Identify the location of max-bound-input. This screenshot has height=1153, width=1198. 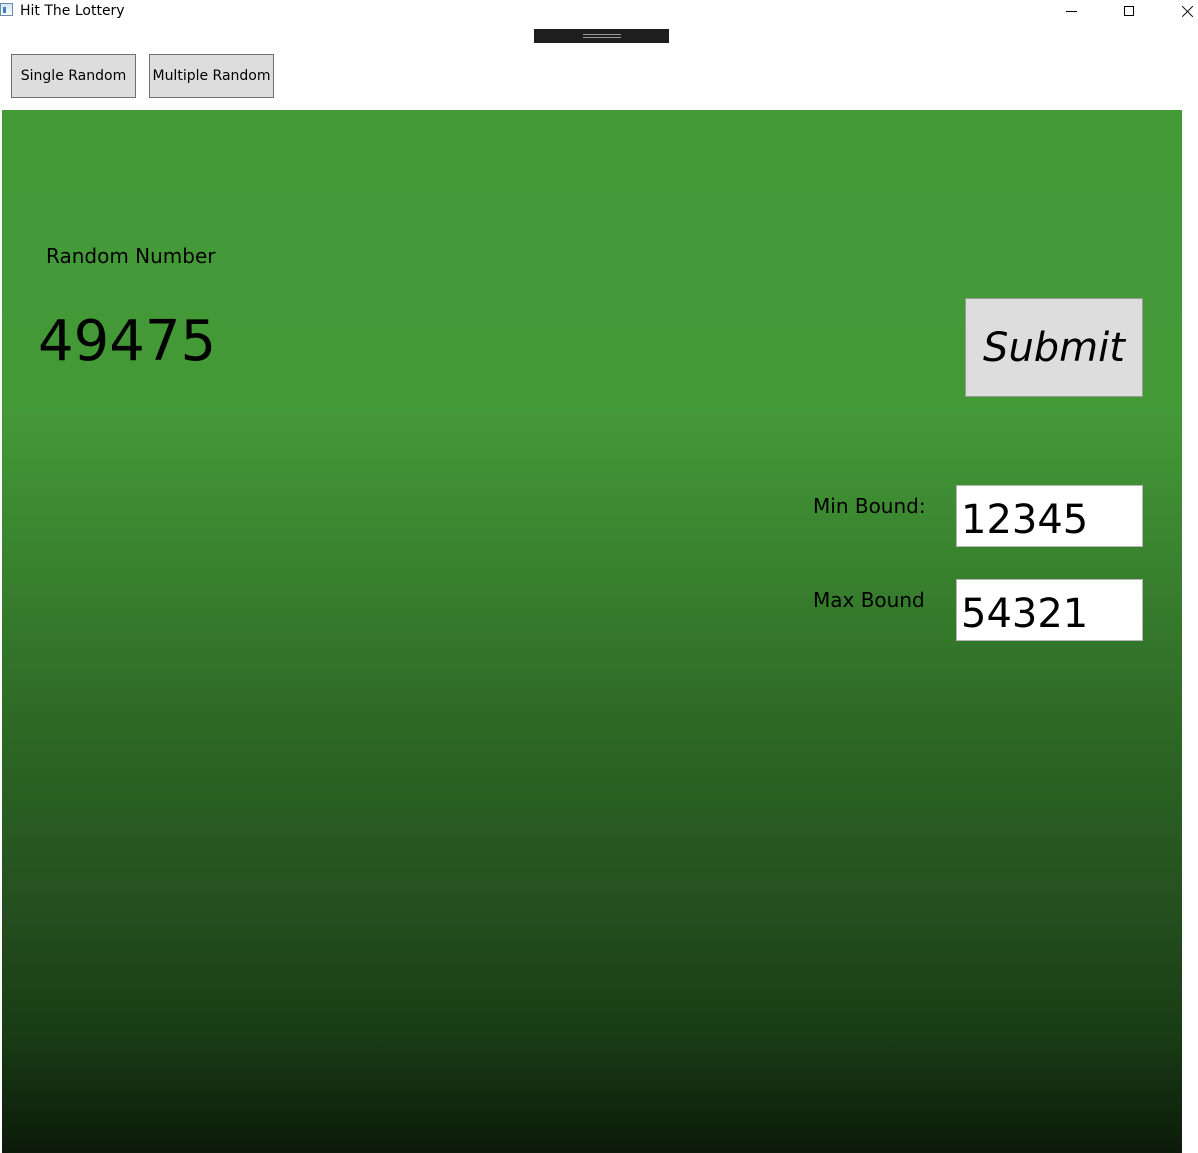
(1049, 610).